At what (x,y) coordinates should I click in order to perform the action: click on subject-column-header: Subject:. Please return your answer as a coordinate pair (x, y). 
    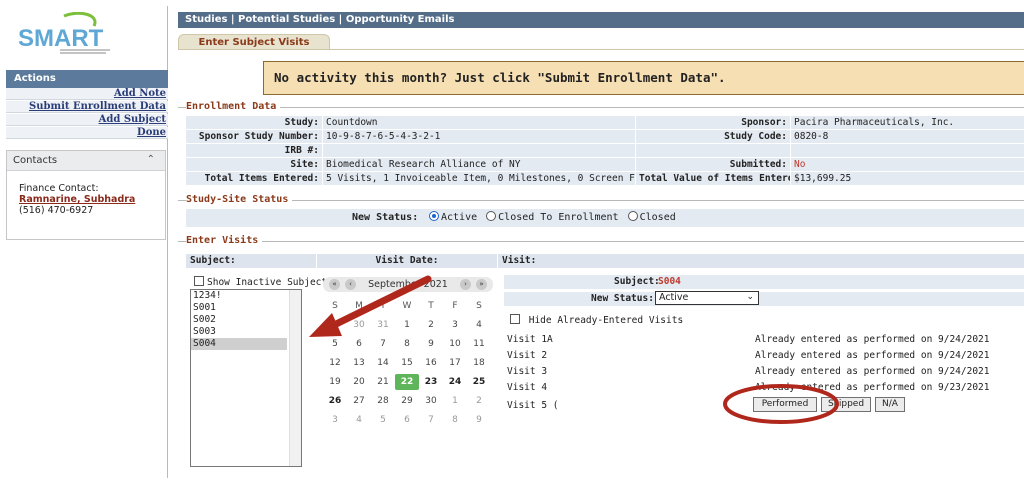
    Looking at the image, I should click on (251, 261).